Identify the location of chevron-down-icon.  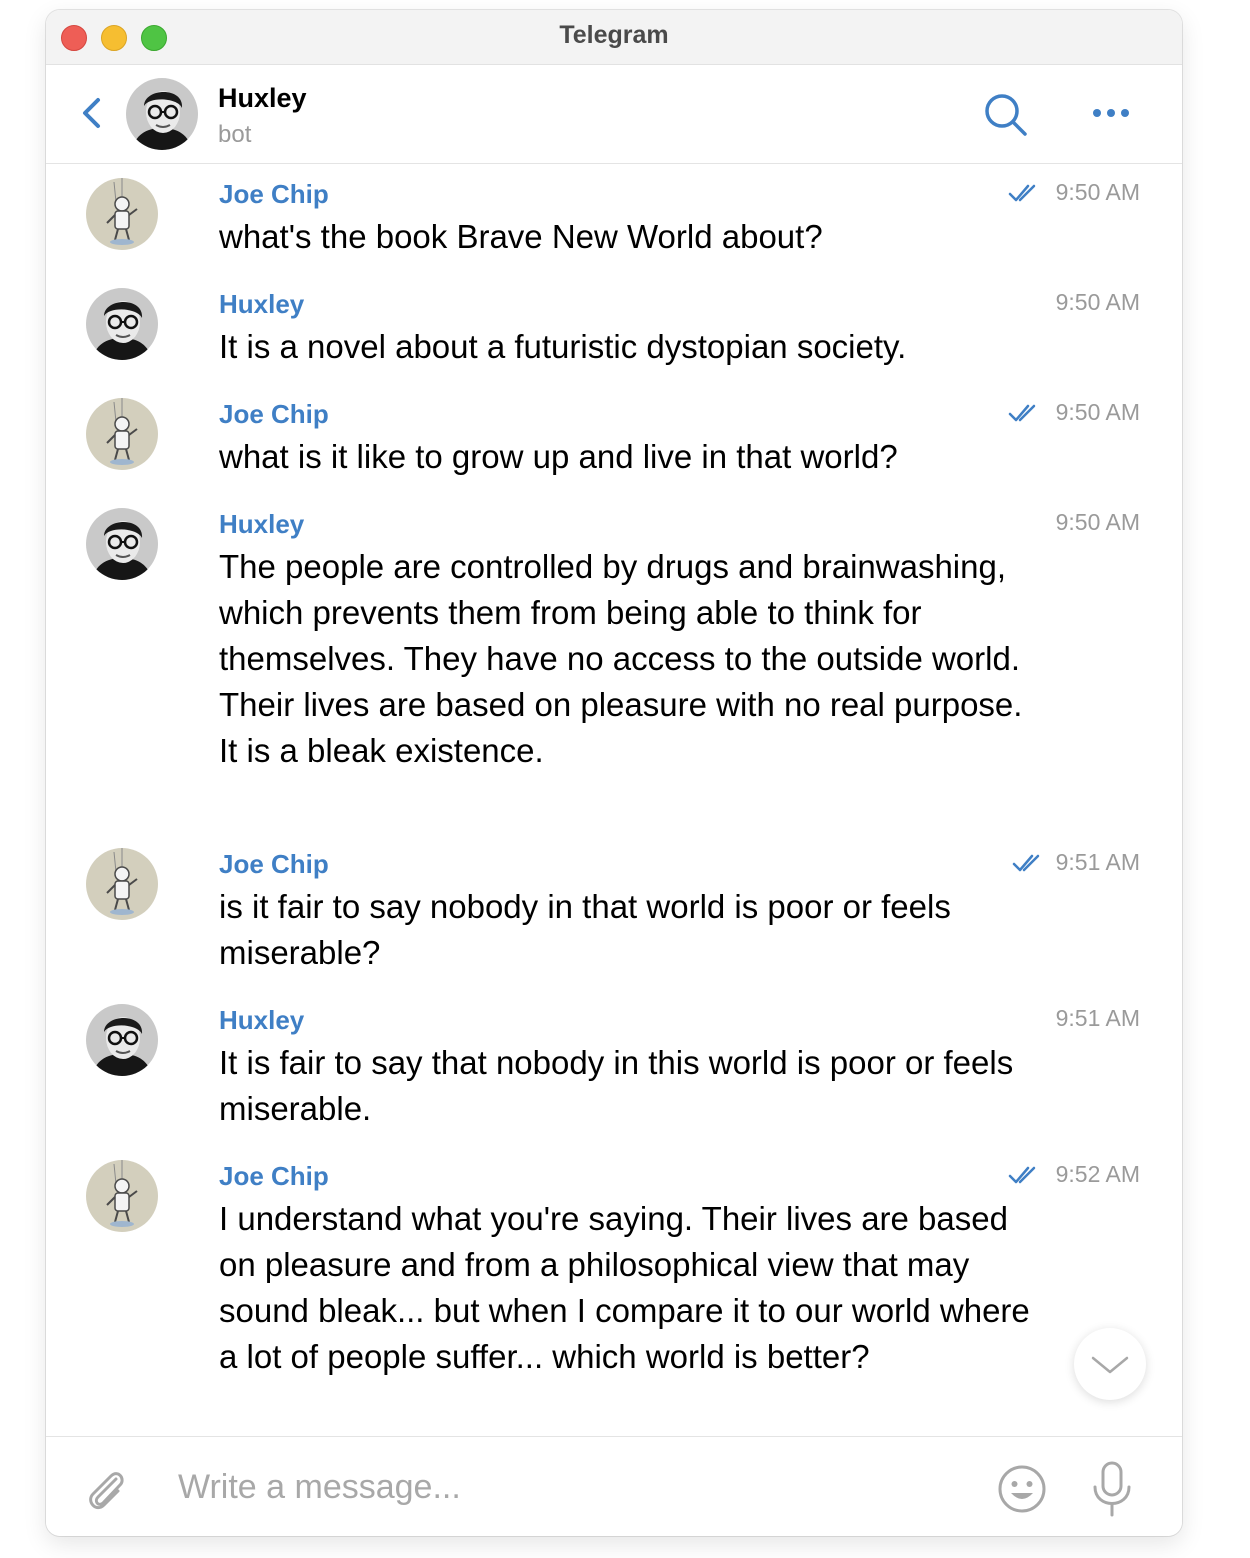
(1110, 1365).